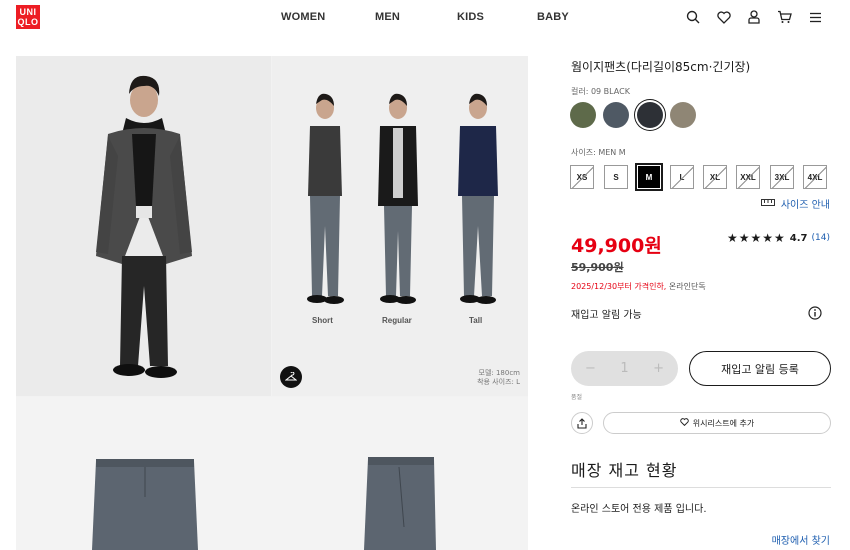 This screenshot has height=550, width=850. What do you see at coordinates (498, 382) in the screenshot?
I see `model-size-text: 착용 사이즈: L` at bounding box center [498, 382].